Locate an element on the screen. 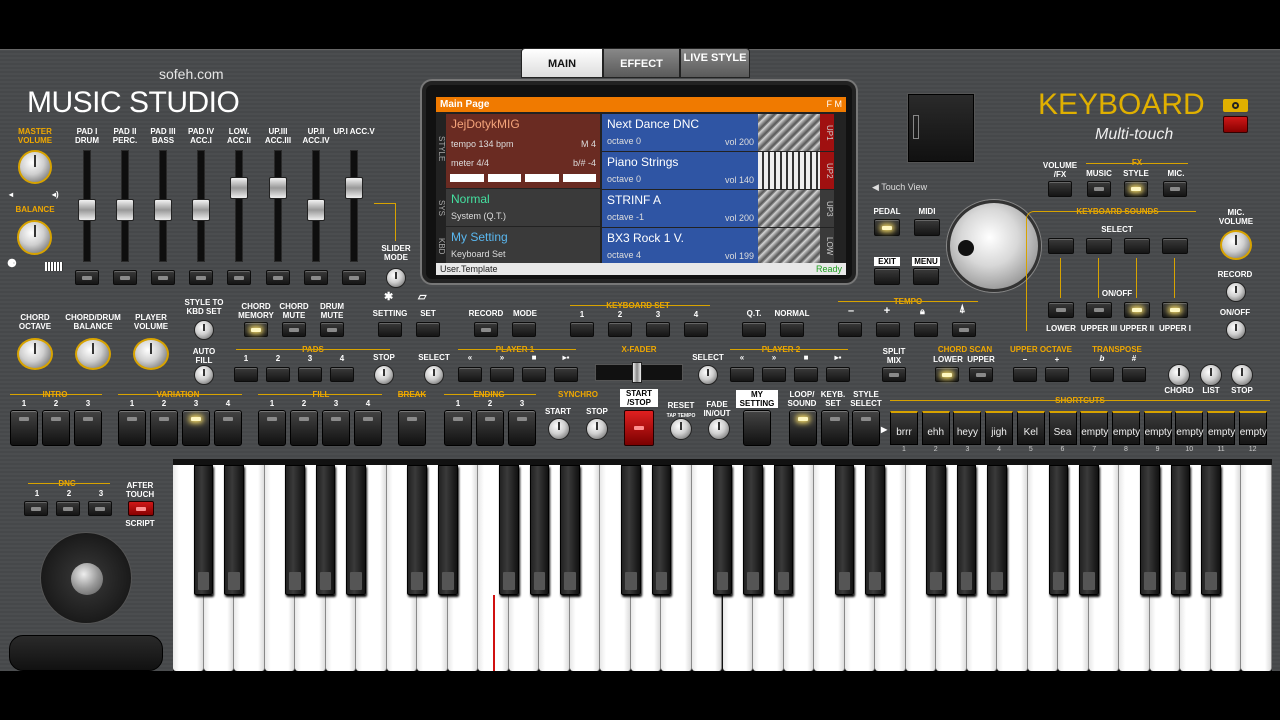  set-button is located at coordinates (428, 329).